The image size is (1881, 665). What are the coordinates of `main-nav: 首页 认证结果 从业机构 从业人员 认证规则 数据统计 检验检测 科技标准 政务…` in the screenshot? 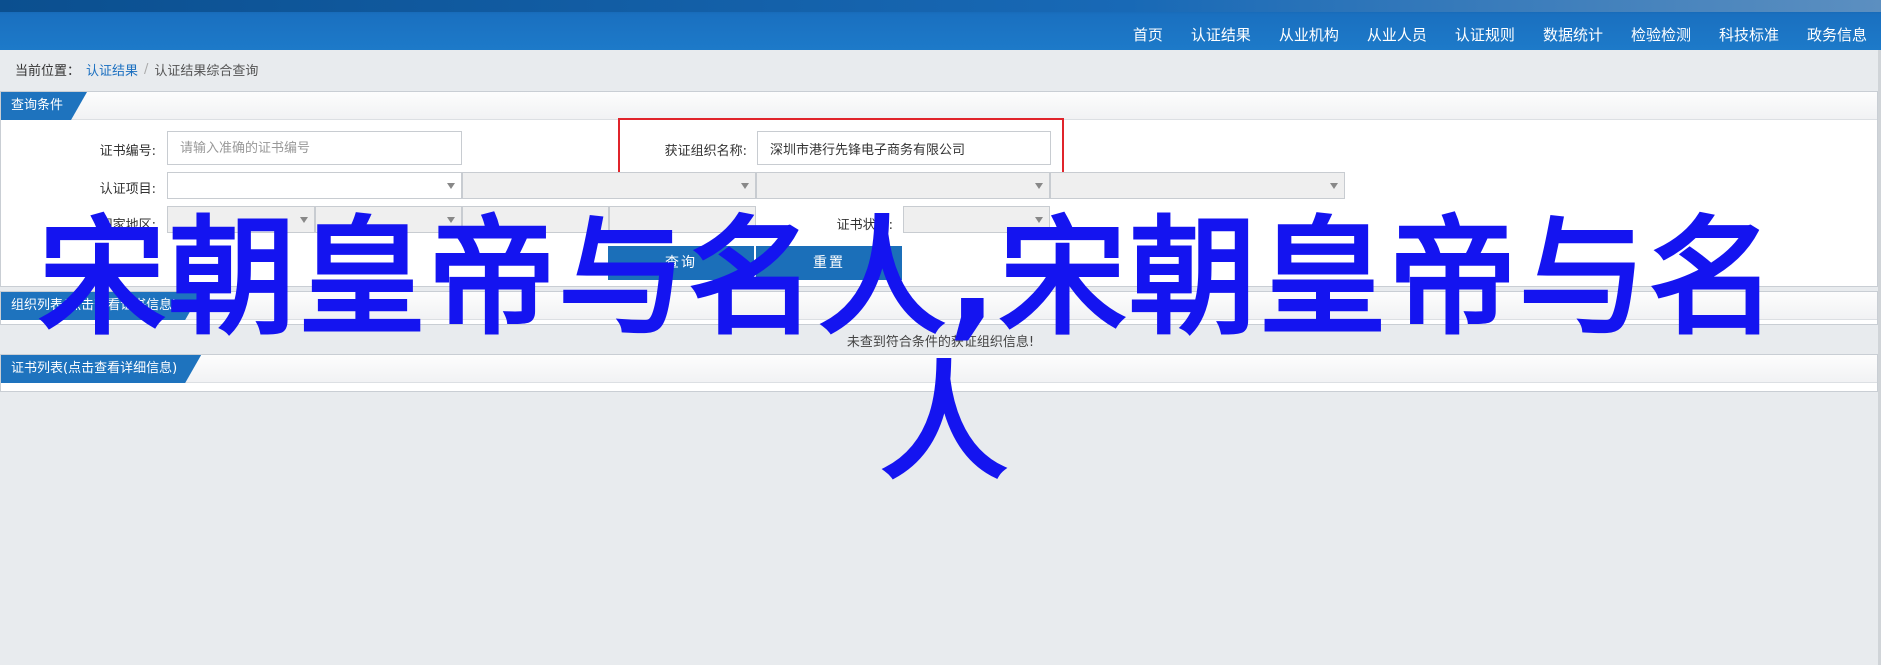 It's located at (1500, 34).